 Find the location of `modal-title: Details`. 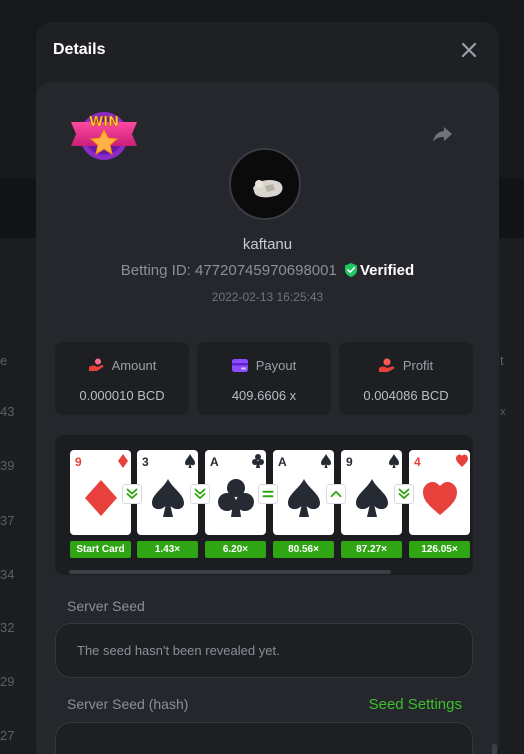

modal-title: Details is located at coordinates (79, 49).